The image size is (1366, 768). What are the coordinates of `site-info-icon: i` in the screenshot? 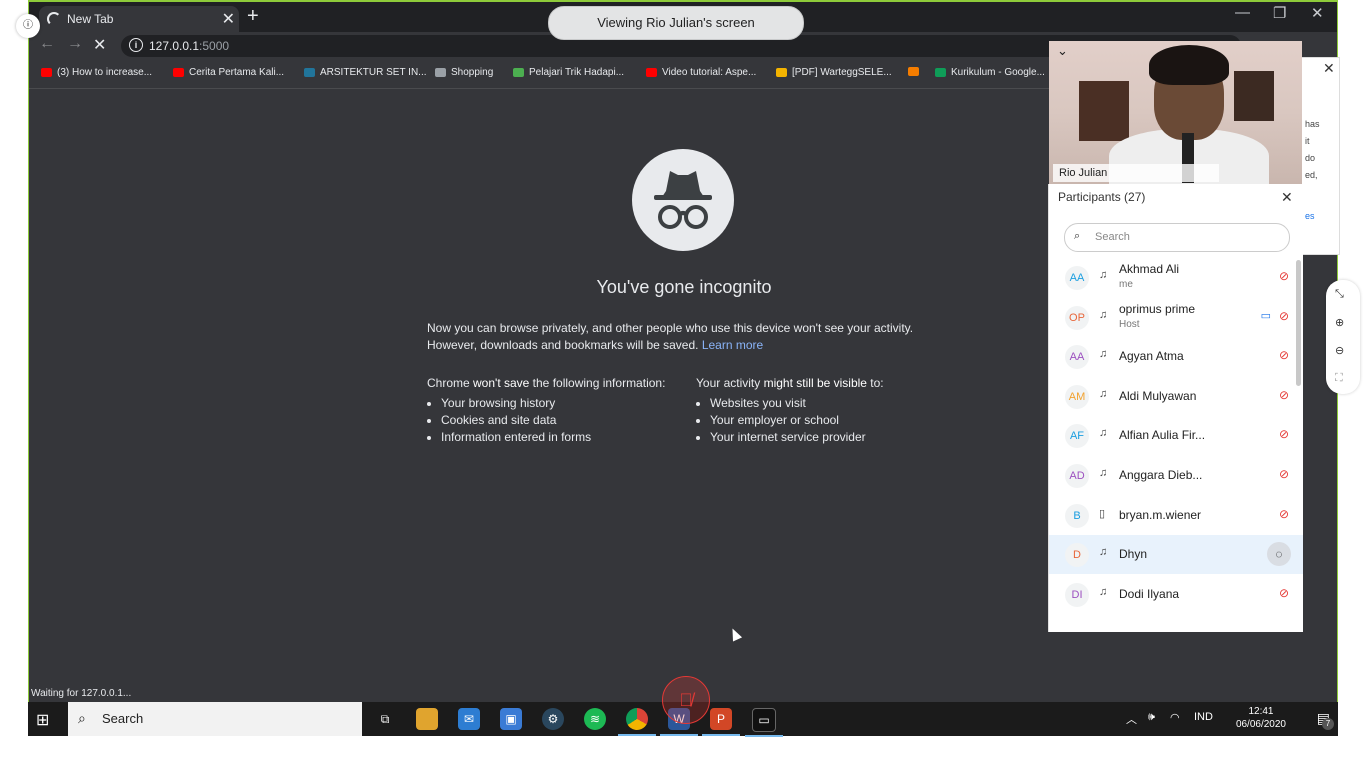 It's located at (136, 45).